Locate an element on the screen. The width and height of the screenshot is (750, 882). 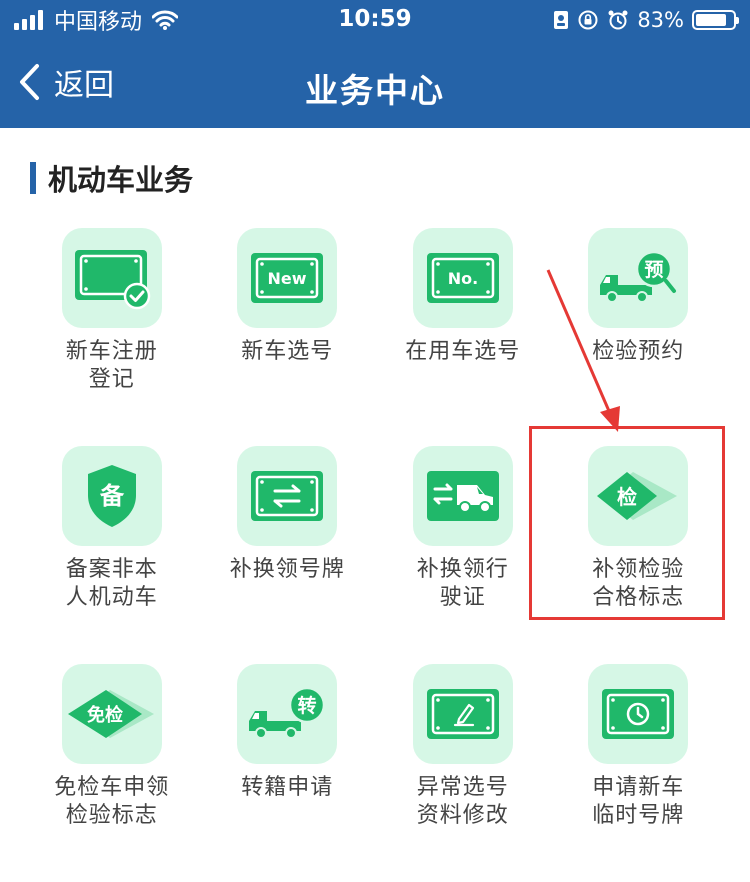
page-title: 业务中心 is located at coordinates (375, 90).